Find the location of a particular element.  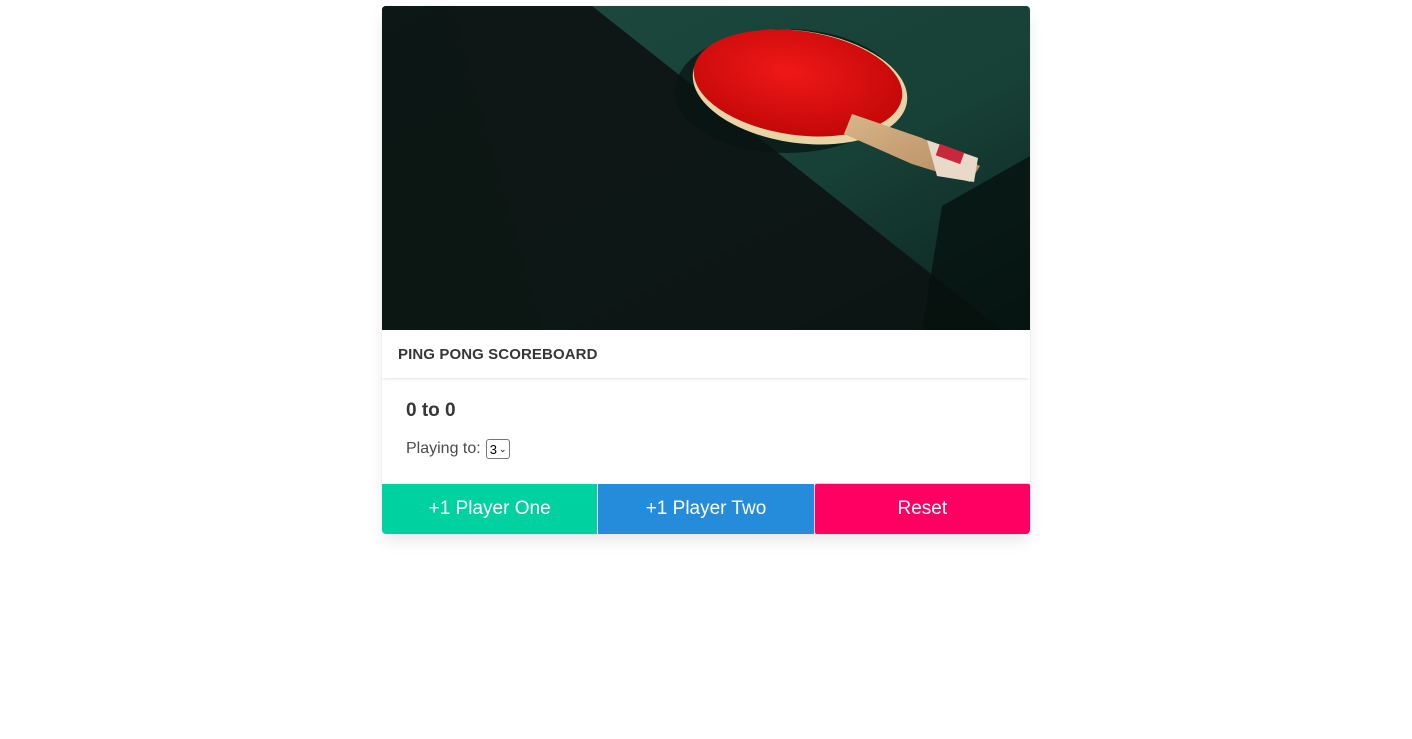

card-title: PING PONG SCOREBOARD is located at coordinates (498, 354).